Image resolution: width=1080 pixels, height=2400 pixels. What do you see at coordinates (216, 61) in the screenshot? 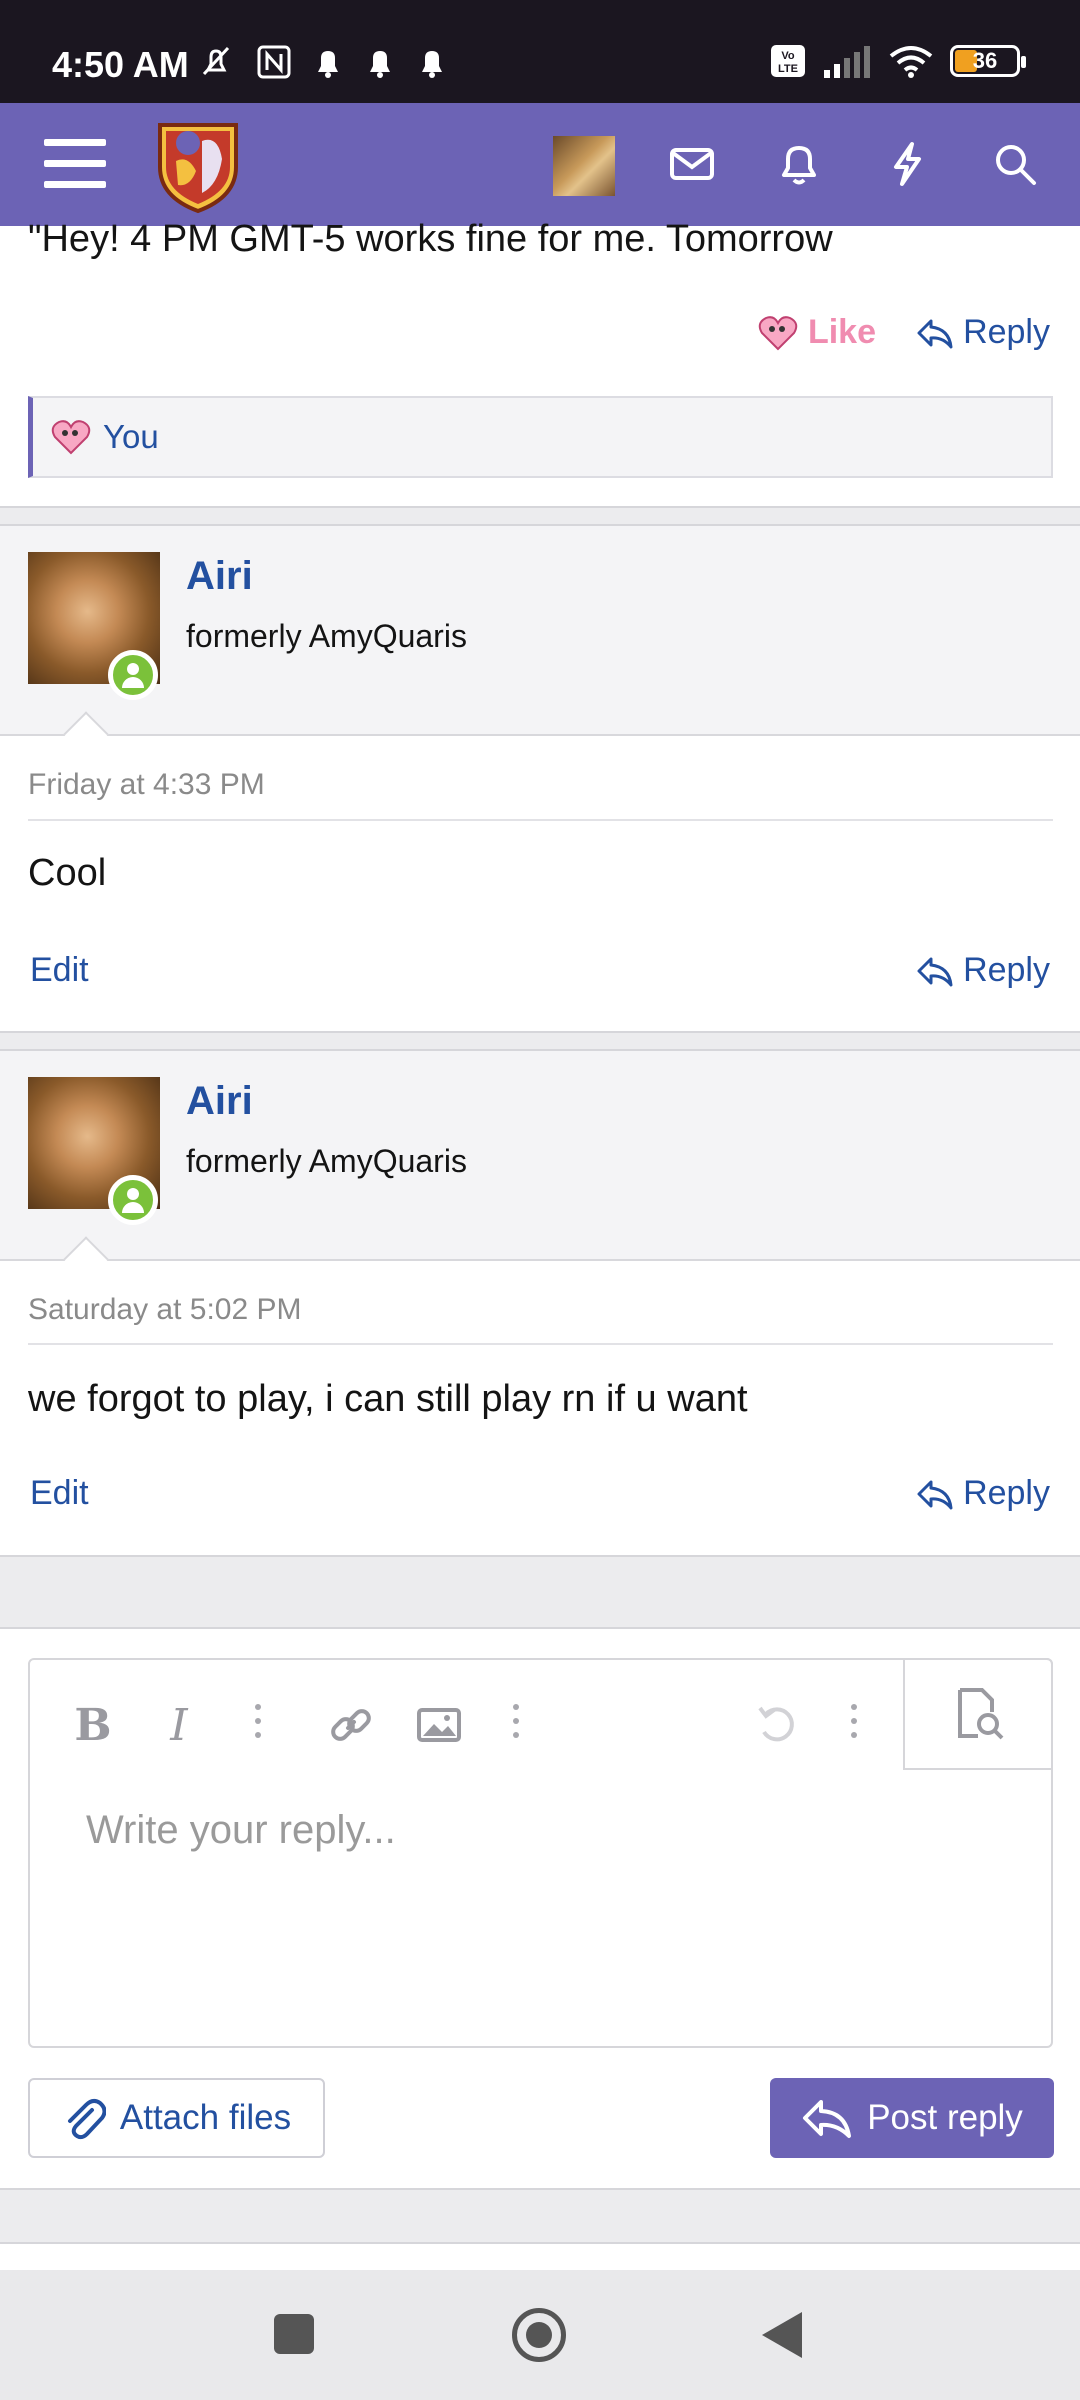
I see `mute-icon` at bounding box center [216, 61].